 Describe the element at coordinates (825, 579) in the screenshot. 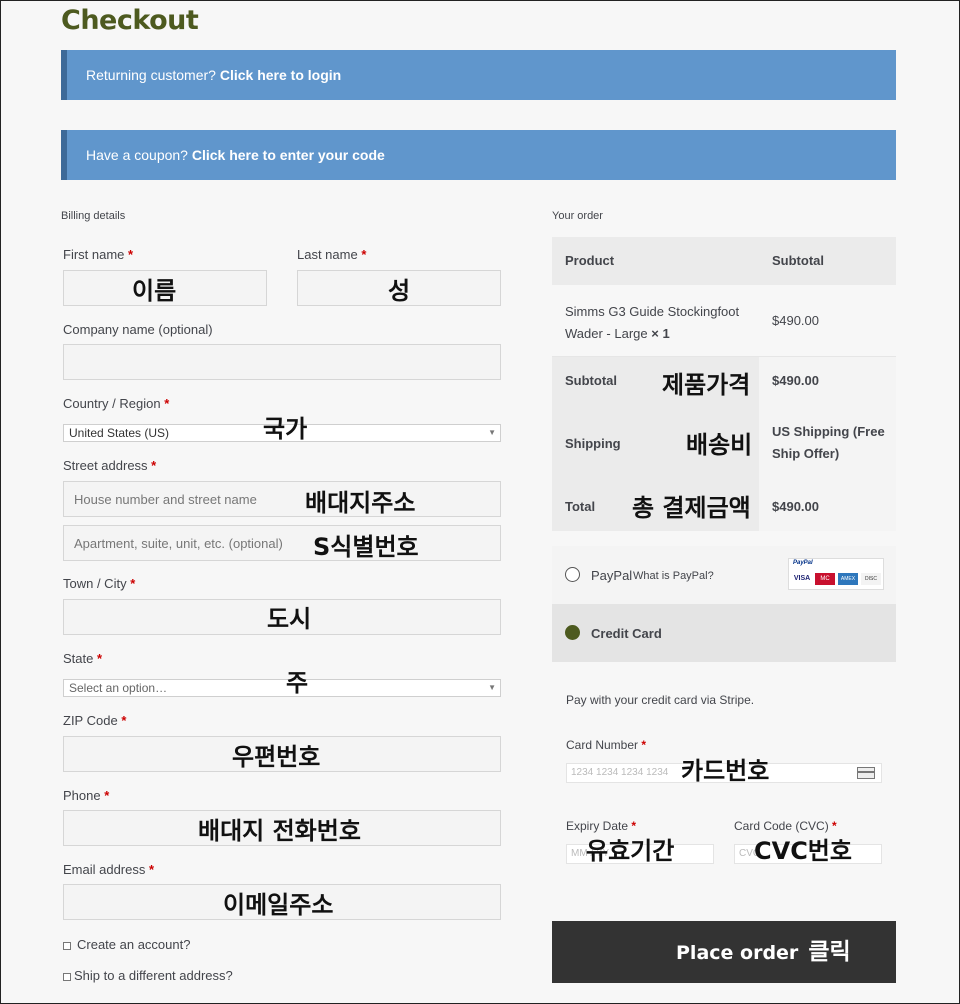

I see `mastercard-icon: MC` at that location.